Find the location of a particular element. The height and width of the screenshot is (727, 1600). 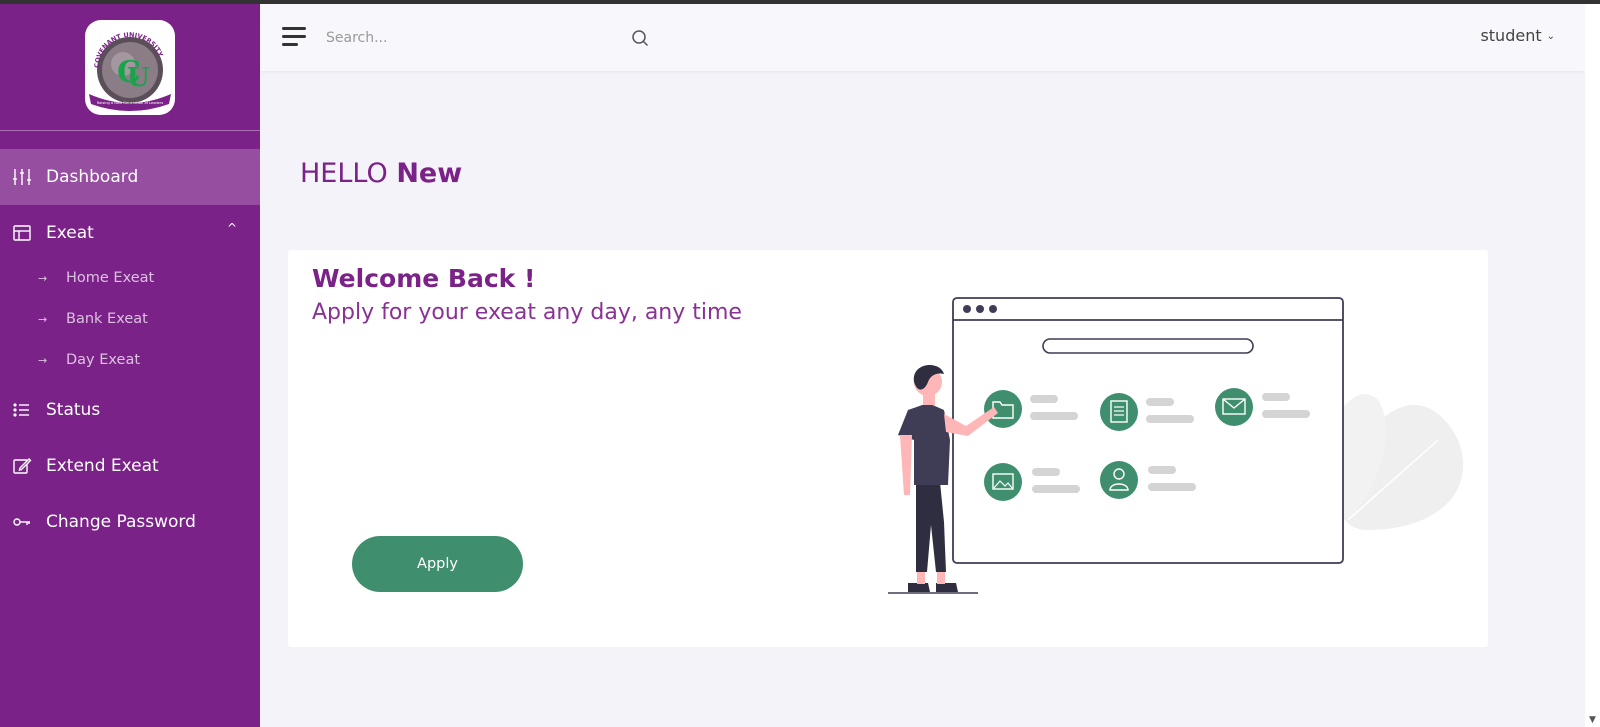

page-greeting: HELLO New is located at coordinates (381, 173).